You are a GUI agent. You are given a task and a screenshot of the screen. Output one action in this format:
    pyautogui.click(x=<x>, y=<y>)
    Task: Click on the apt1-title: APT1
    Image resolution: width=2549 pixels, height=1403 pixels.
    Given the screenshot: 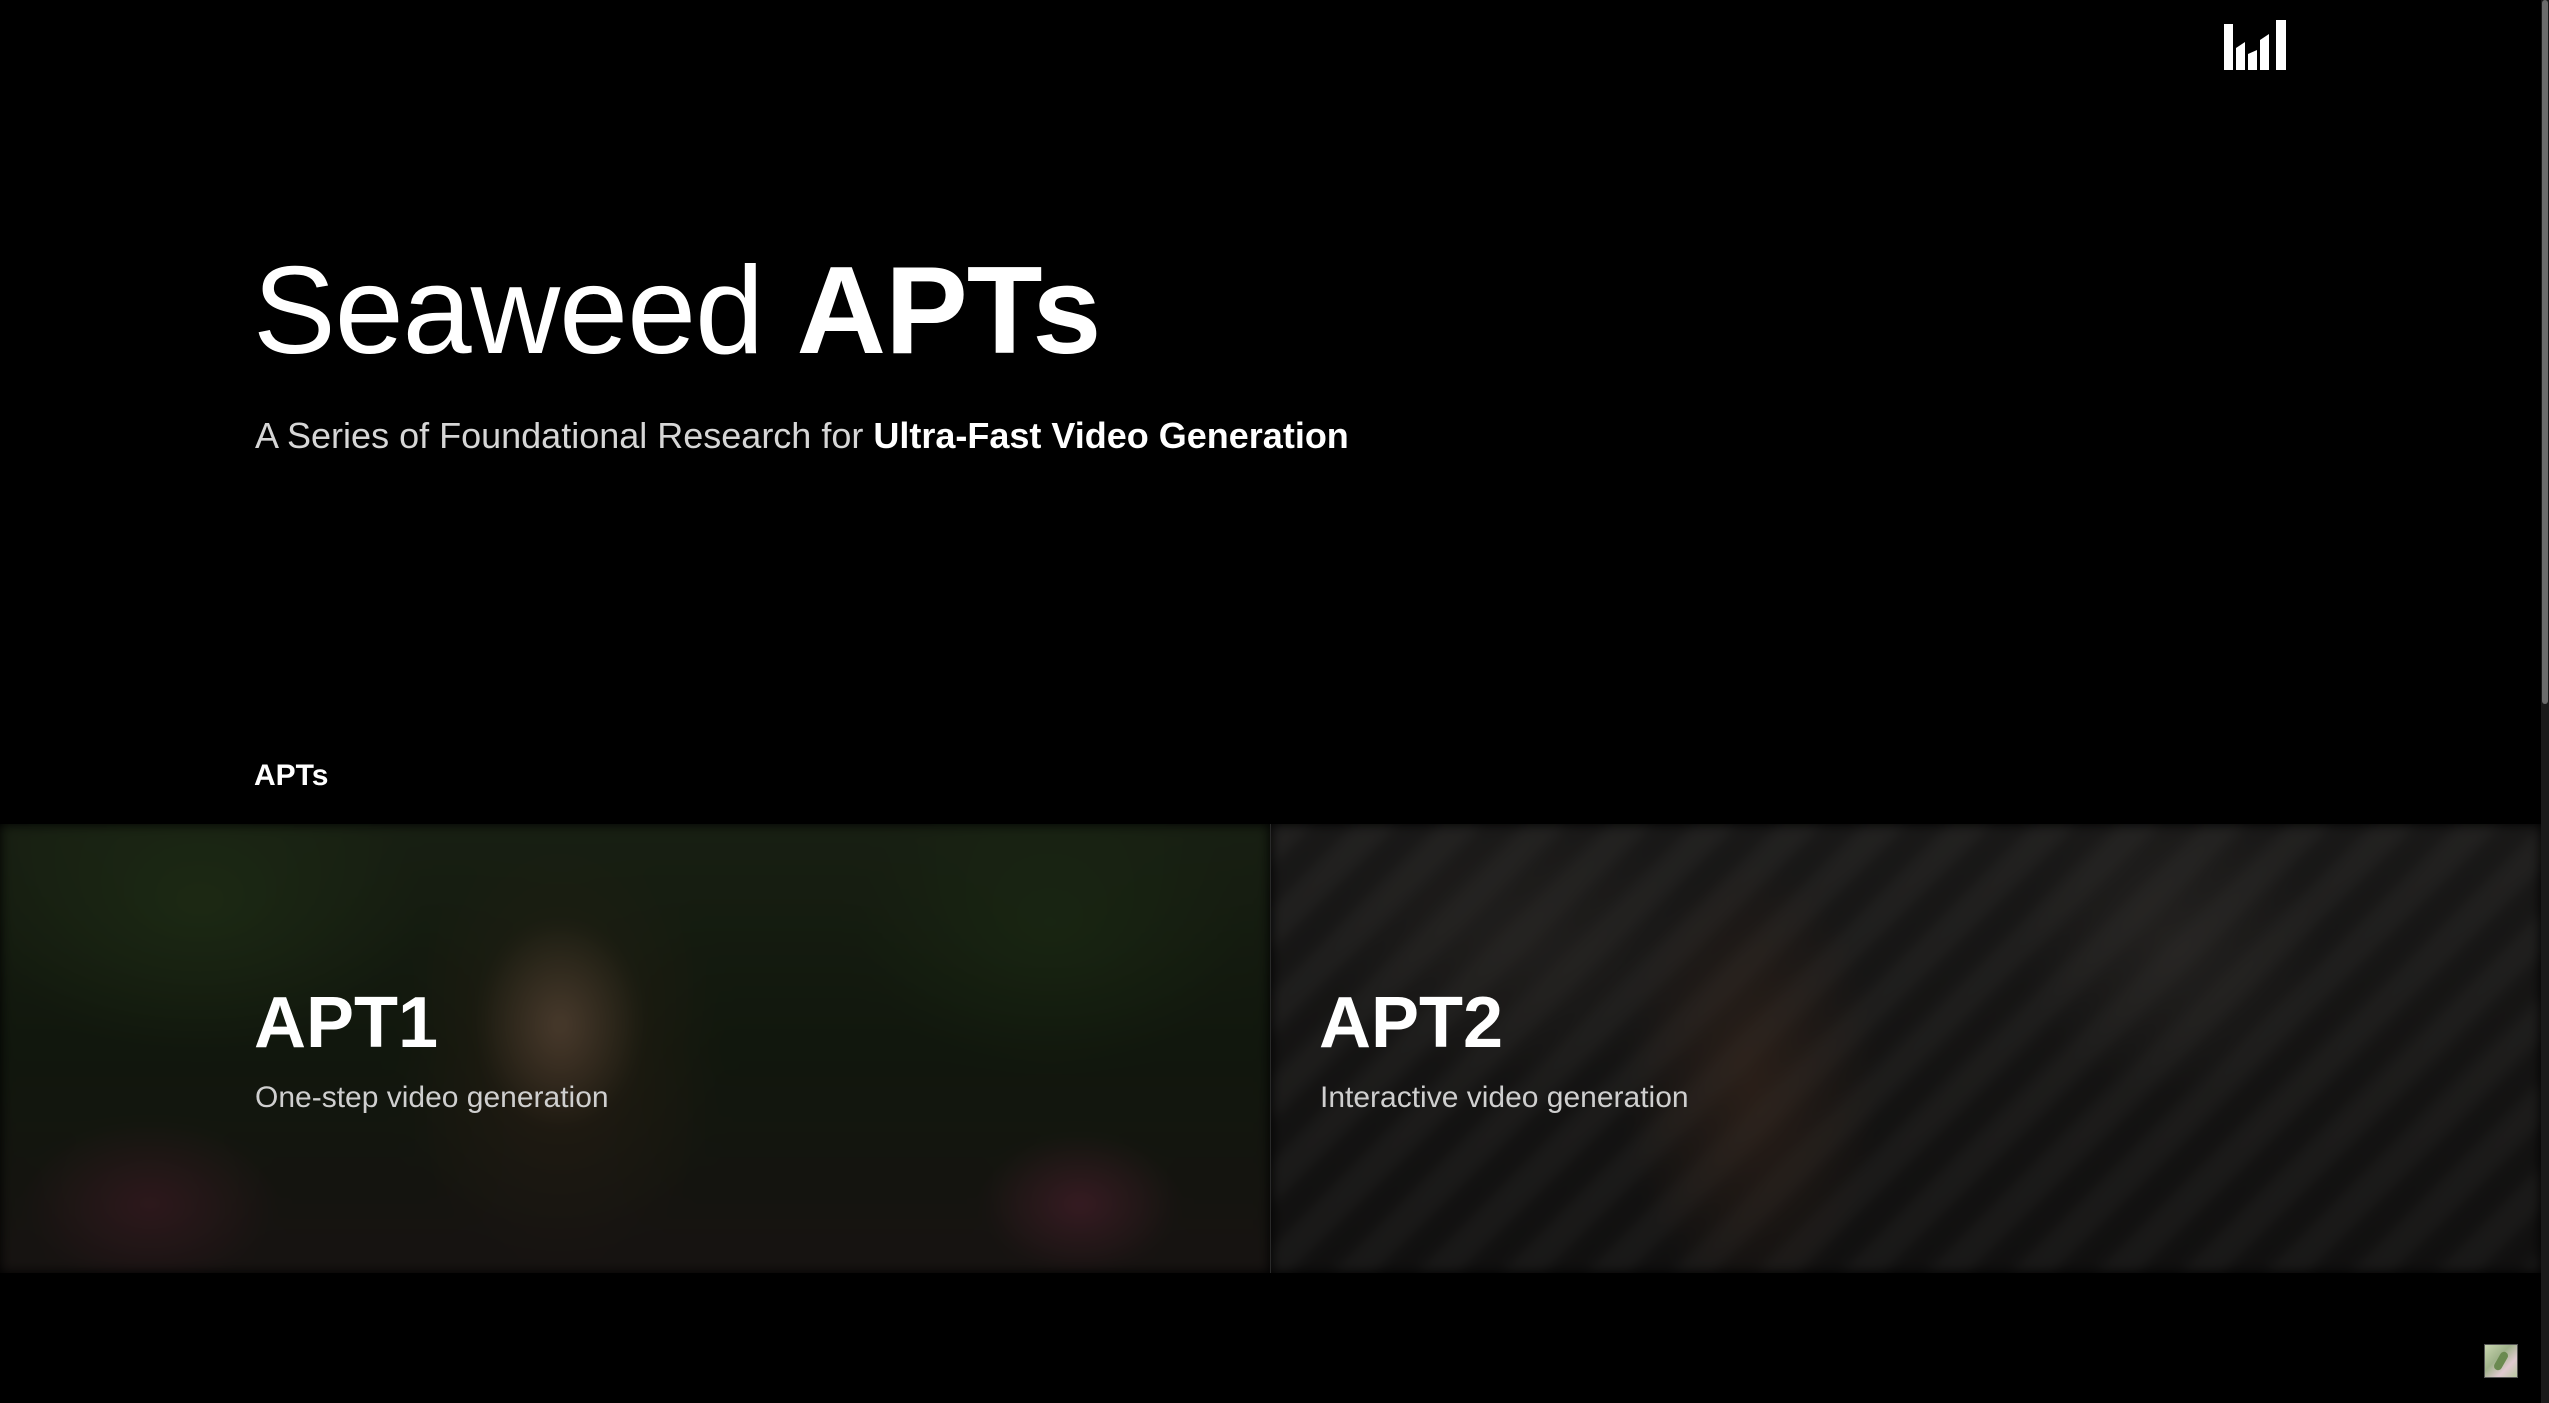 What is the action you would take?
    pyautogui.click(x=346, y=1023)
    